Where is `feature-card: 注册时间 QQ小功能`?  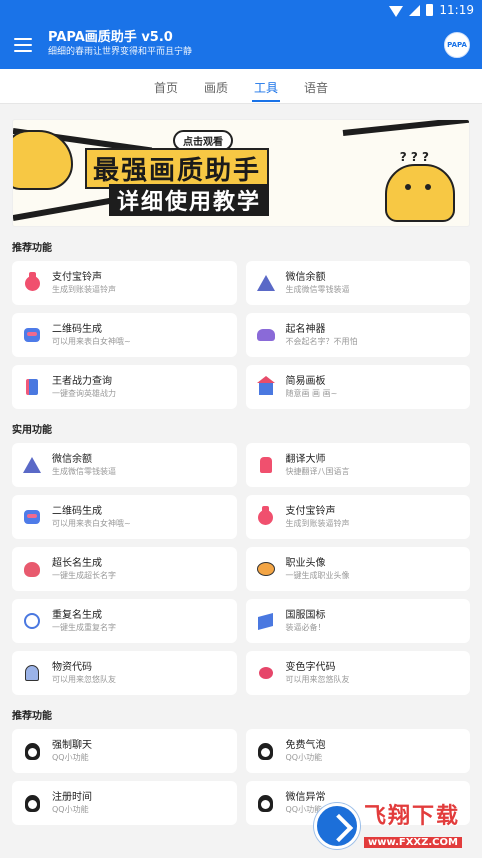
feature-card: 注册时间 QQ小功能 is located at coordinates (124, 803).